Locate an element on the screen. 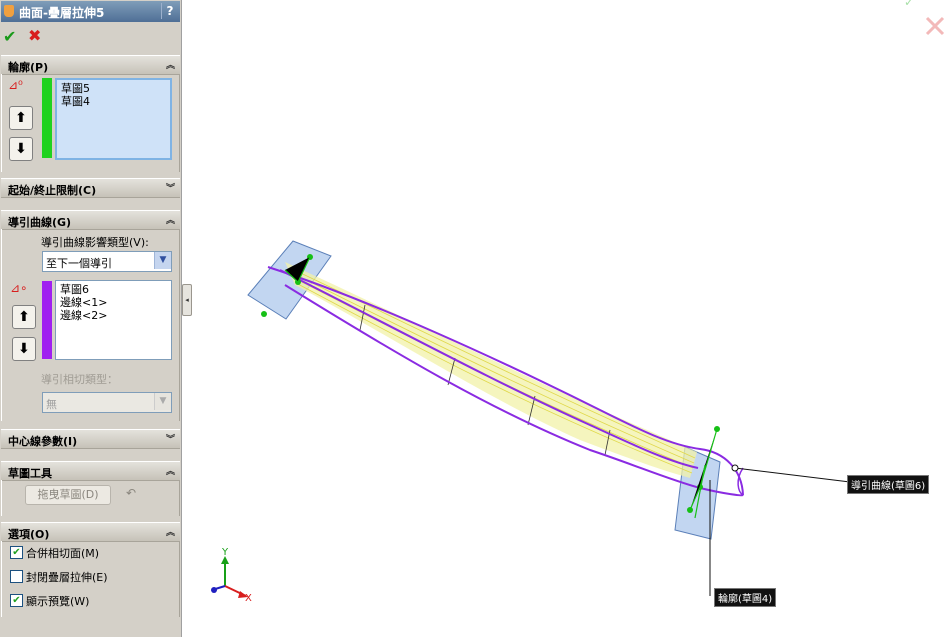 This screenshot has width=947, height=637. start-end-section-header: 起始/終止限制(C) ︾ is located at coordinates (90, 188).